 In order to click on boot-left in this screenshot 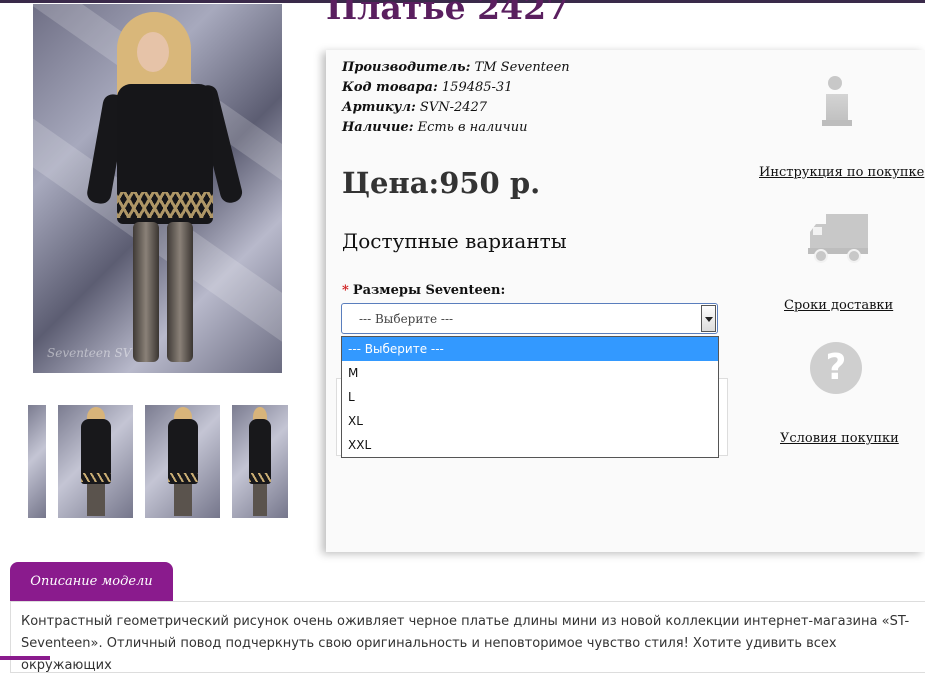, I will do `click(146, 292)`.